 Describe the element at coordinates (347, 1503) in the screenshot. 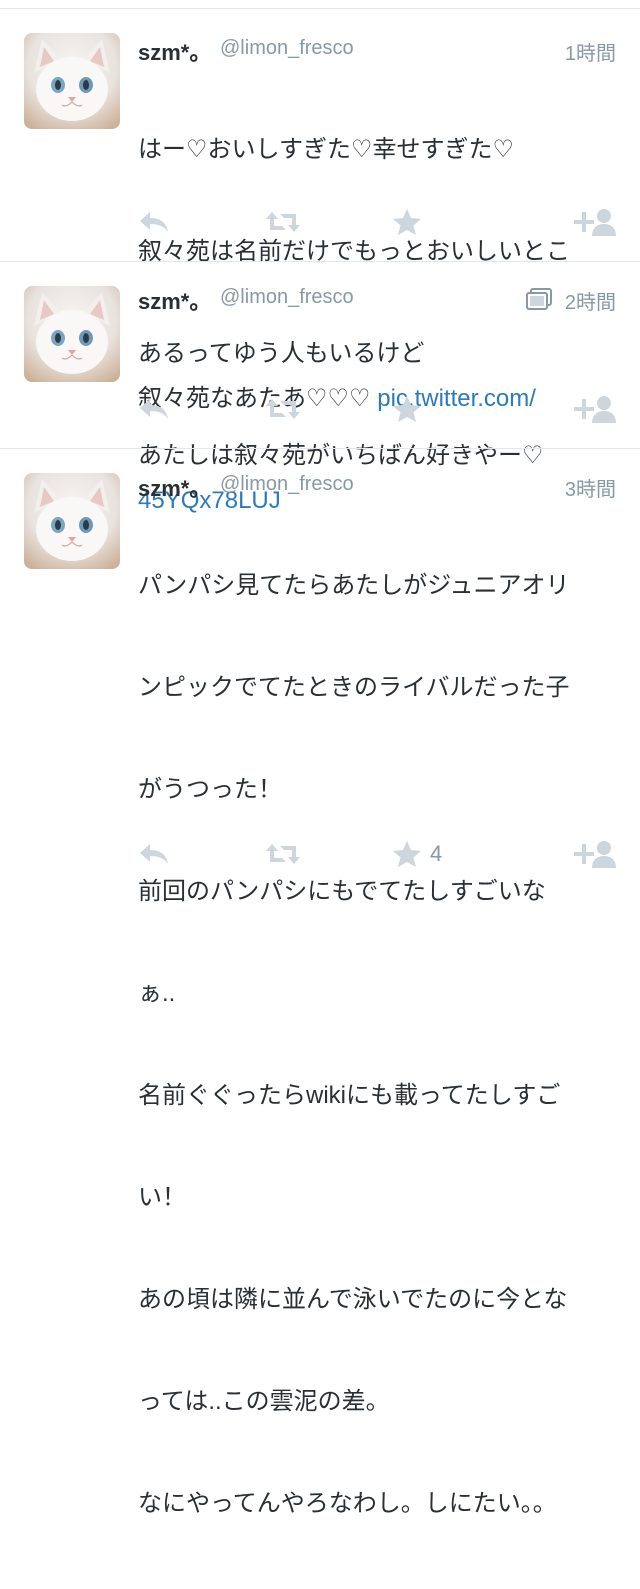

I see `tweet-text-line: なにやってんやろなわし。しにたい。。` at that location.